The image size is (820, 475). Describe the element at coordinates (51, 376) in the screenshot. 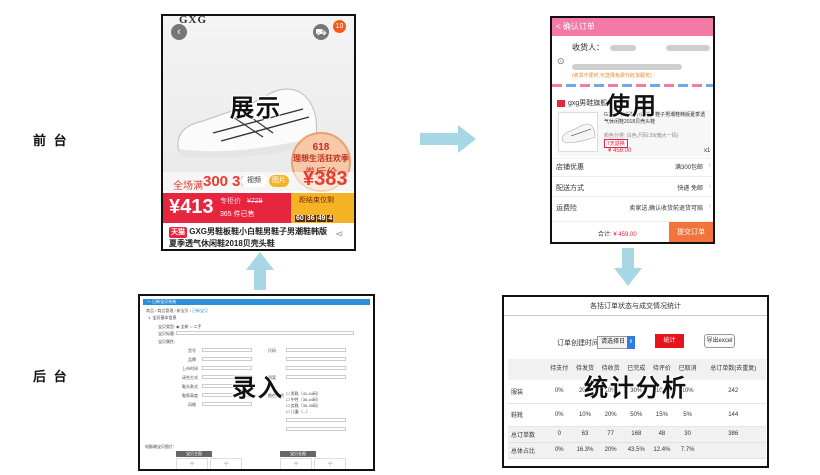

I see `back-stage-label: 后 台` at that location.